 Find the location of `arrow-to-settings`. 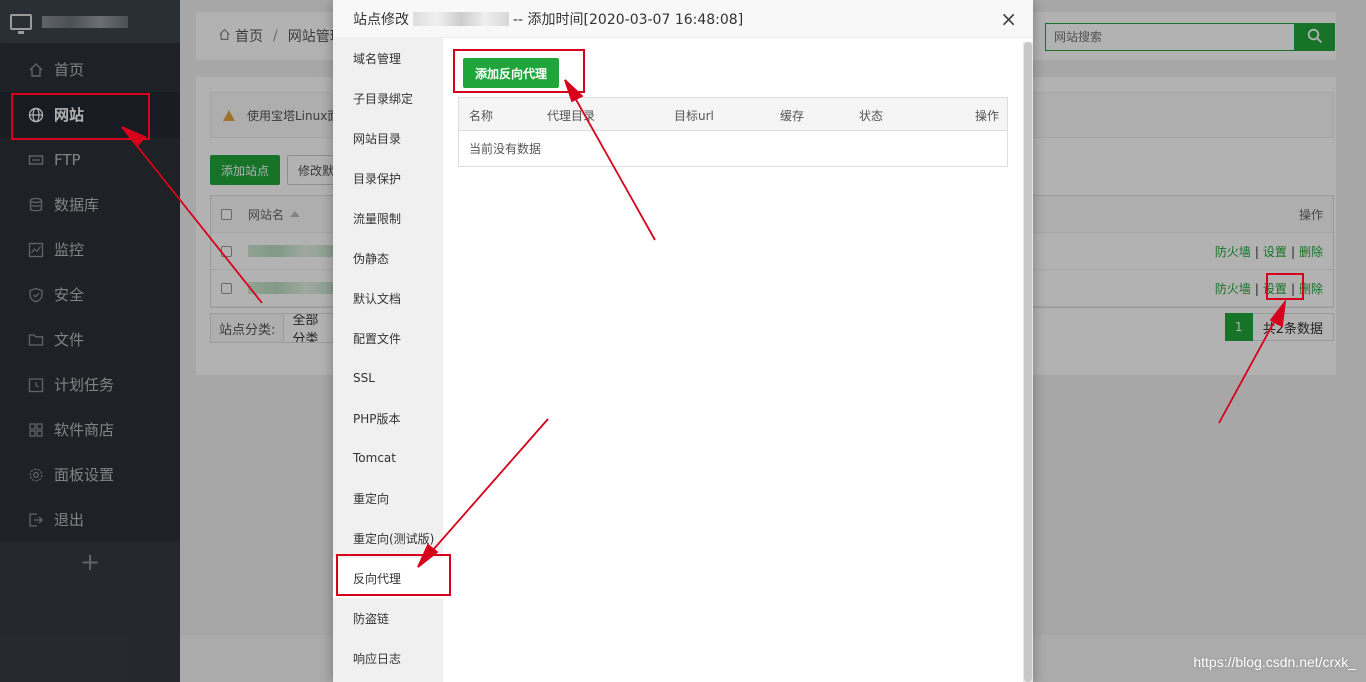

arrow-to-settings is located at coordinates (1252, 361).